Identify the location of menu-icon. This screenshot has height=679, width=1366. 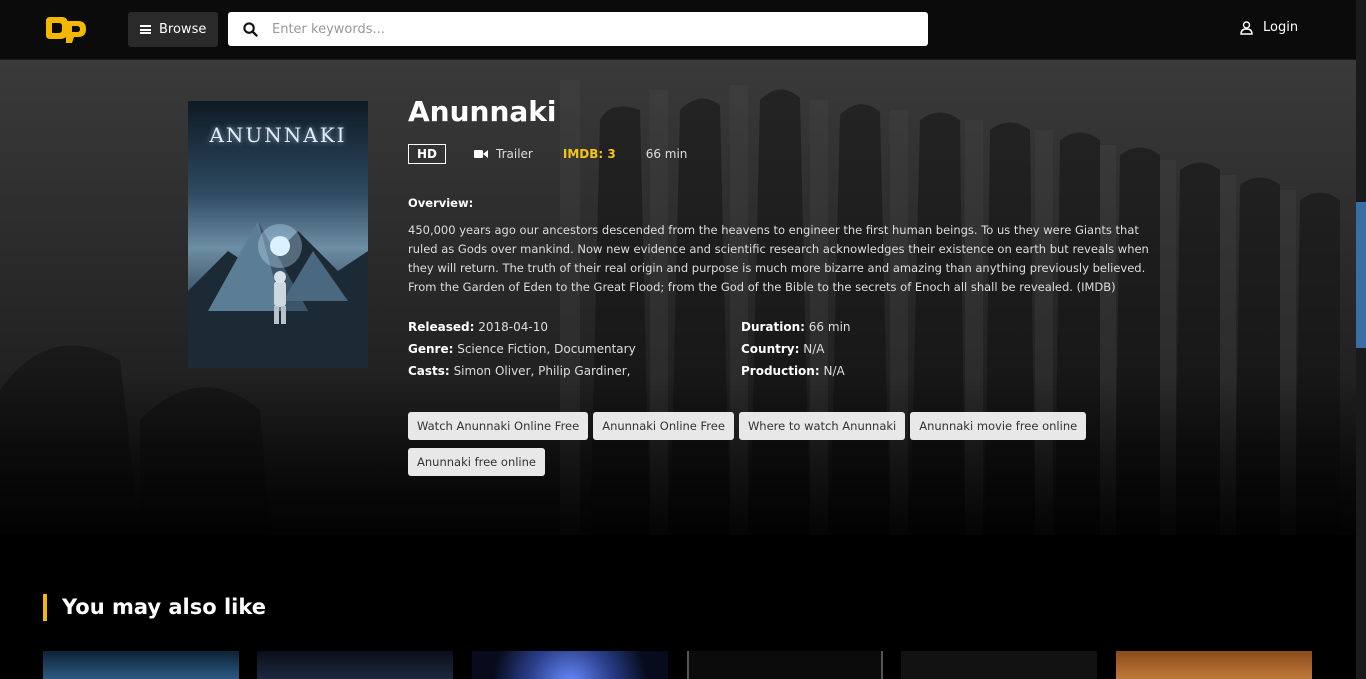
(145, 29).